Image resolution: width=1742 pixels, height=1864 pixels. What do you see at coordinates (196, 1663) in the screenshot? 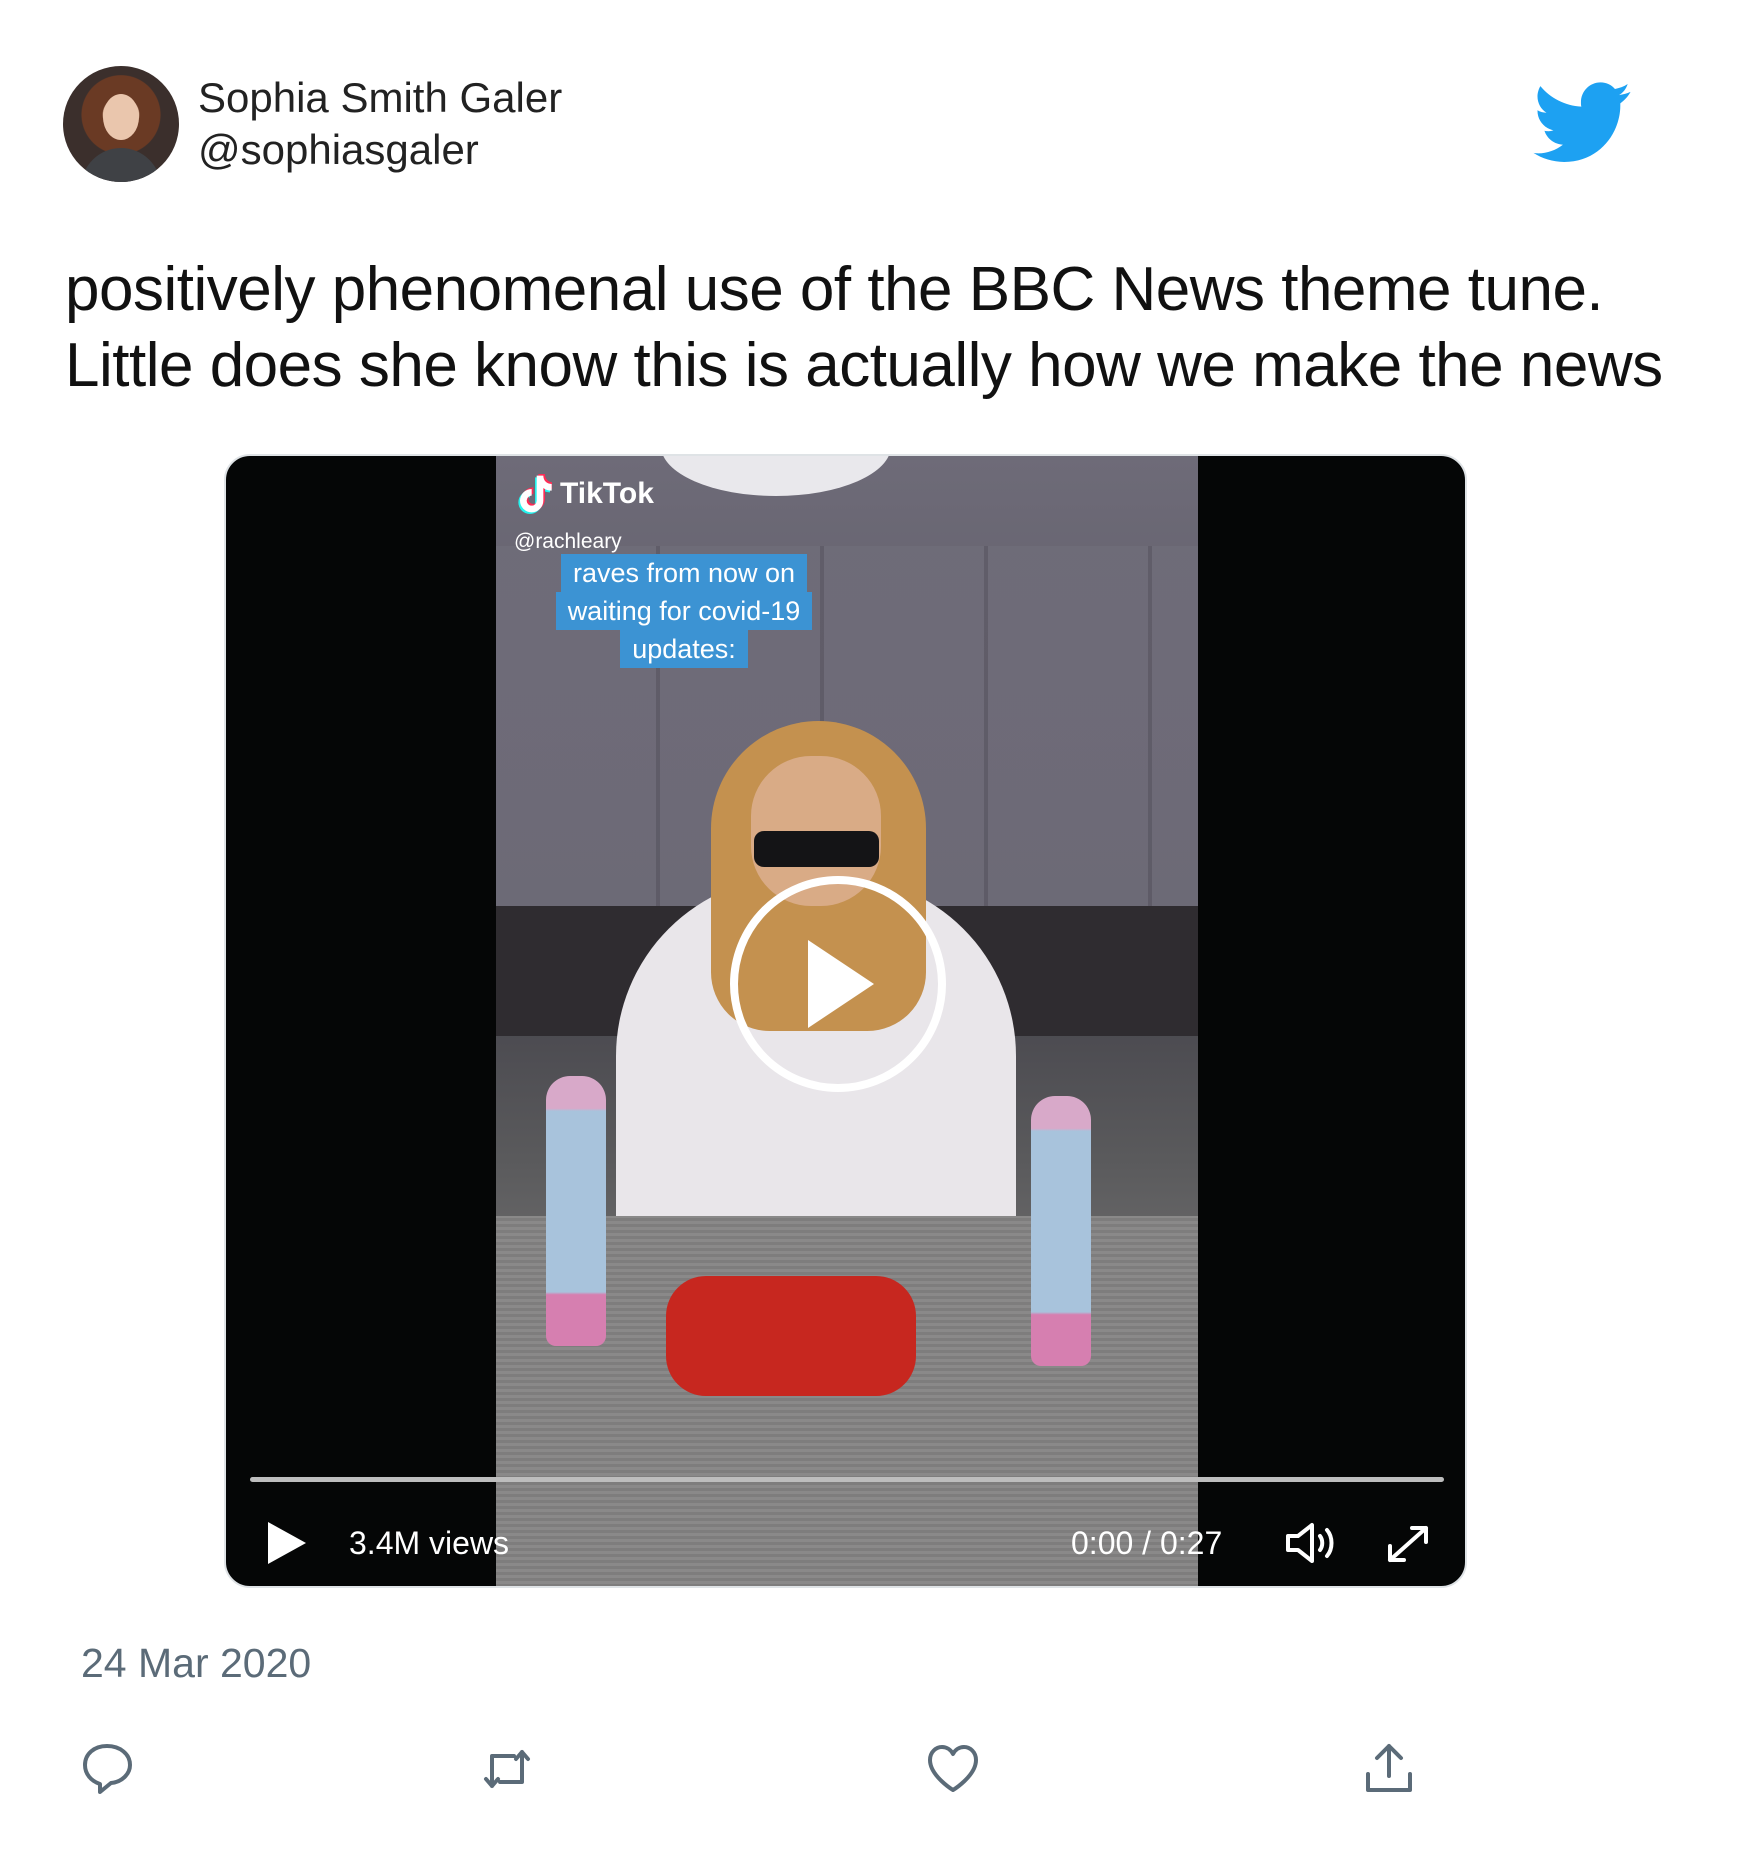
I see `tweet-date: 24 Mar 2020` at bounding box center [196, 1663].